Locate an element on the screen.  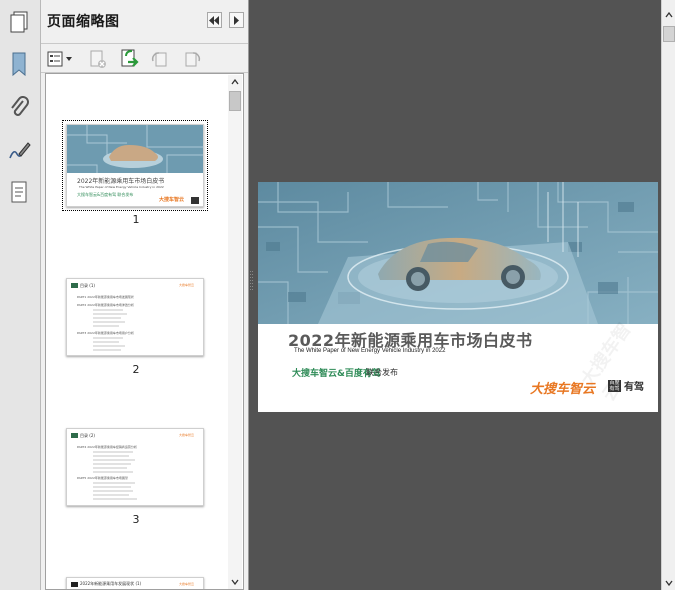
toc-part-3: PART3 2022年新能源乘用车市场用户分析 is located at coordinates (105, 333).